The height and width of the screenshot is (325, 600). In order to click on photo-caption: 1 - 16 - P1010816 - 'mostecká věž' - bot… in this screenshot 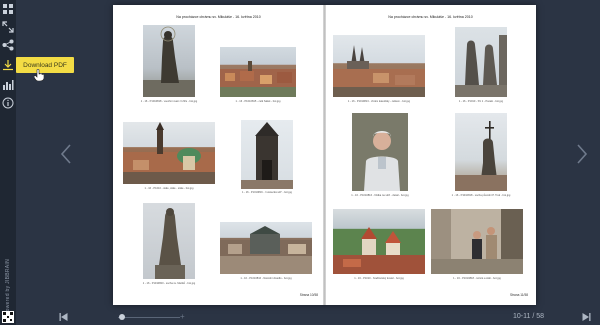, I will do `click(266, 192)`.